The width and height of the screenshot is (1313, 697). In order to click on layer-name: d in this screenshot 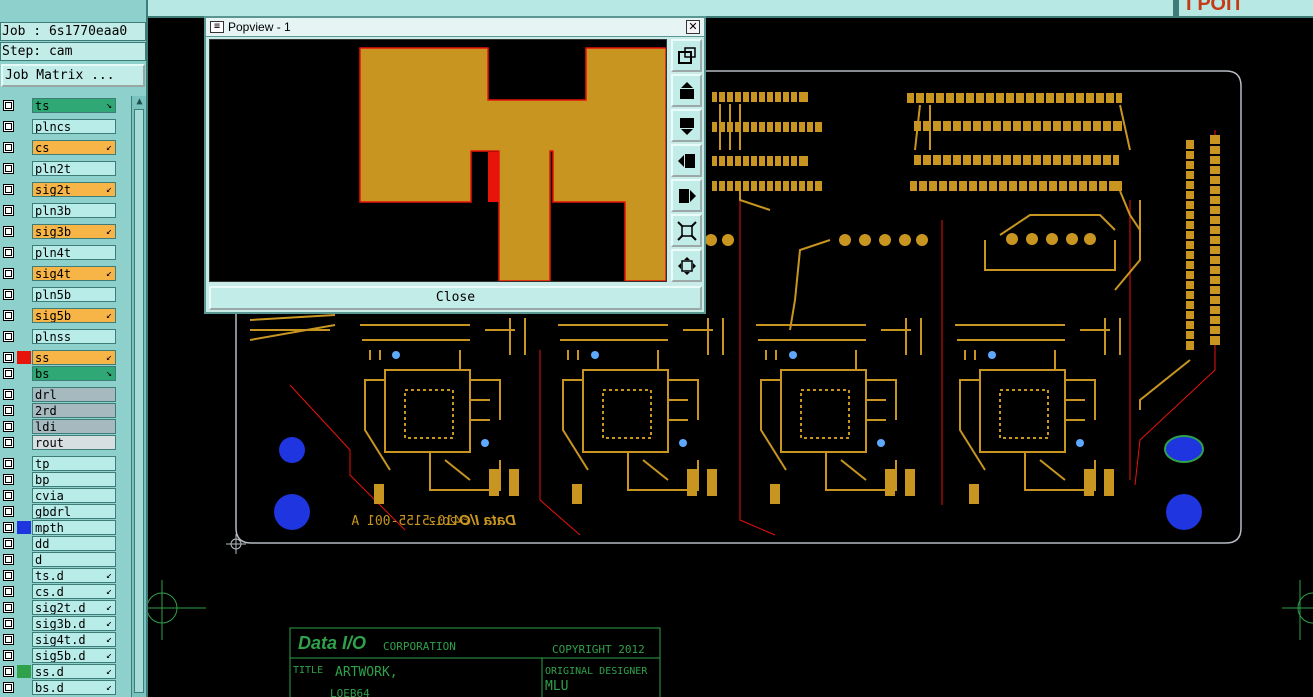, I will do `click(74, 559)`.